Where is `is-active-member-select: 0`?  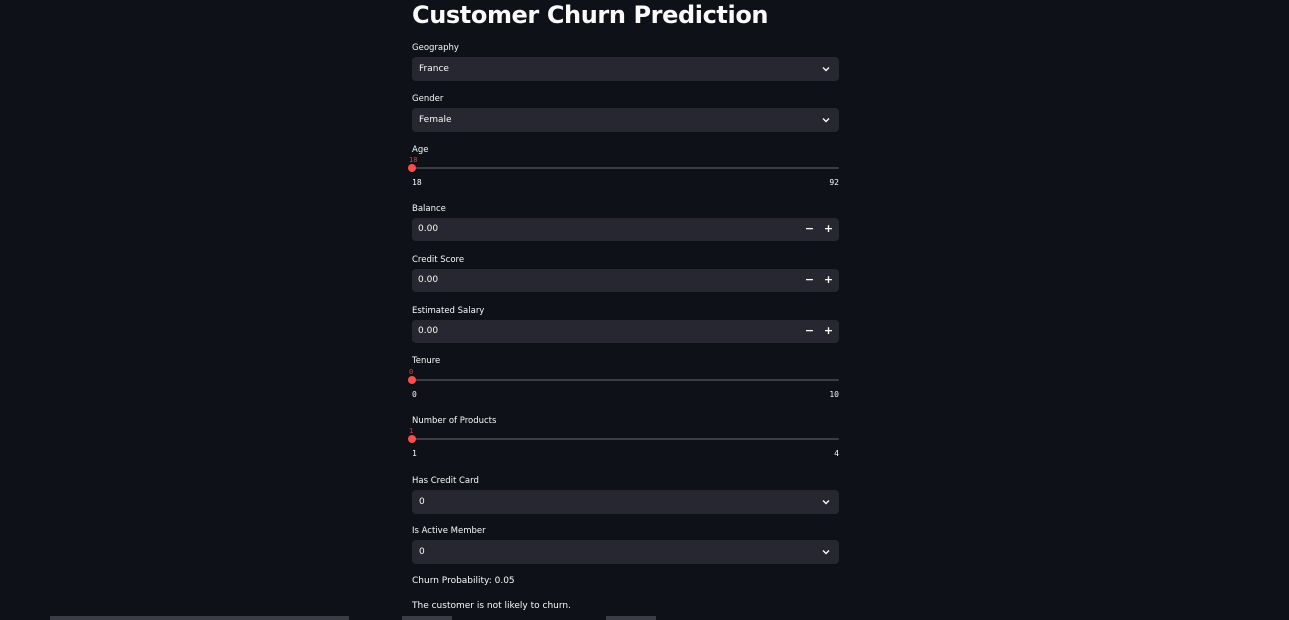 is-active-member-select: 0 is located at coordinates (625, 552).